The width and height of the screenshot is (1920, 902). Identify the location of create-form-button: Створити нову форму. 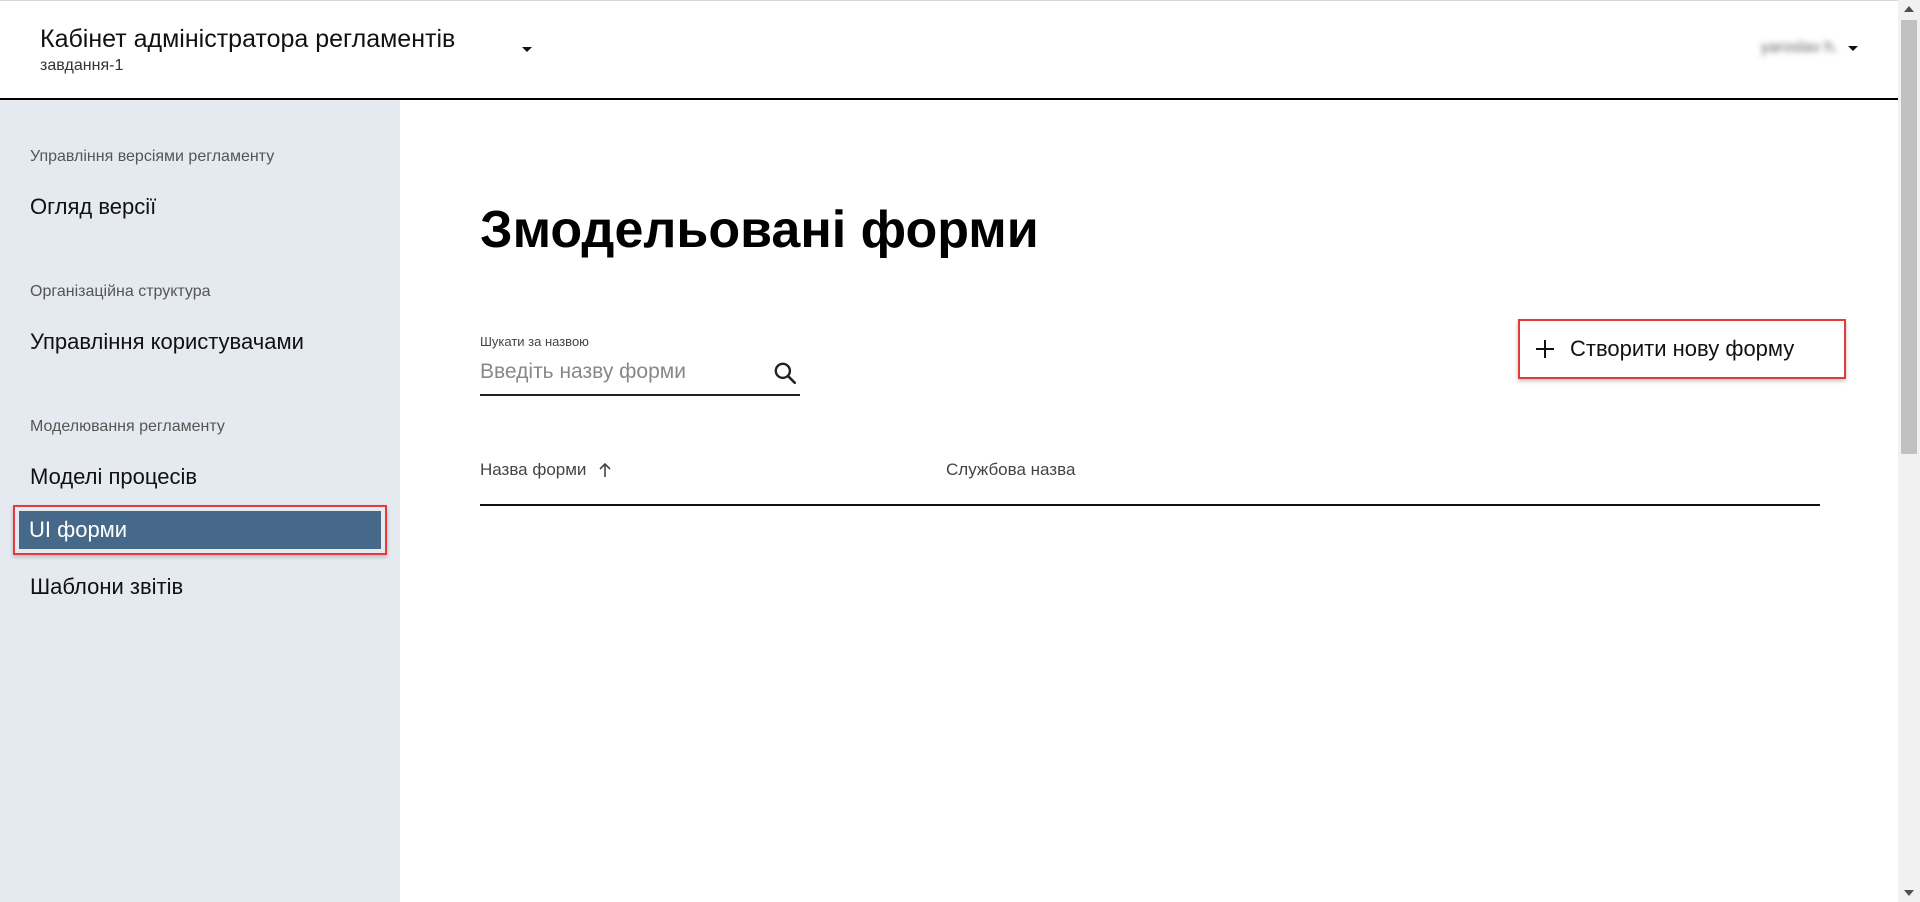
(1682, 349).